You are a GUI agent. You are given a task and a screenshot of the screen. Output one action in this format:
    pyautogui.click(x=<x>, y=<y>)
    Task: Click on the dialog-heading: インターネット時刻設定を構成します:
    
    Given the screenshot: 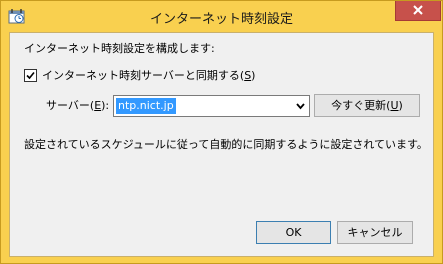 What is the action you would take?
    pyautogui.click(x=119, y=48)
    